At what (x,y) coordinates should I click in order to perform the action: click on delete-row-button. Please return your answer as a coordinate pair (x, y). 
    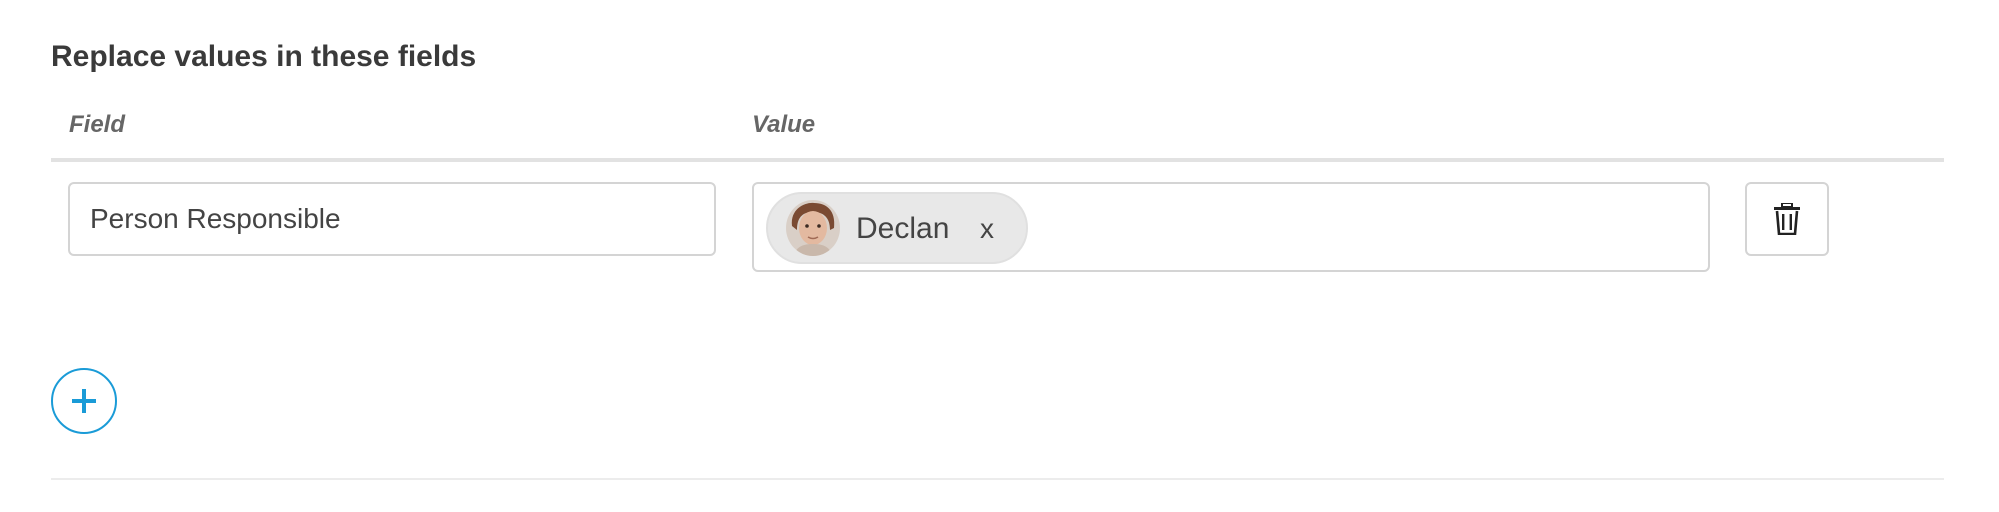
    Looking at the image, I should click on (1787, 219).